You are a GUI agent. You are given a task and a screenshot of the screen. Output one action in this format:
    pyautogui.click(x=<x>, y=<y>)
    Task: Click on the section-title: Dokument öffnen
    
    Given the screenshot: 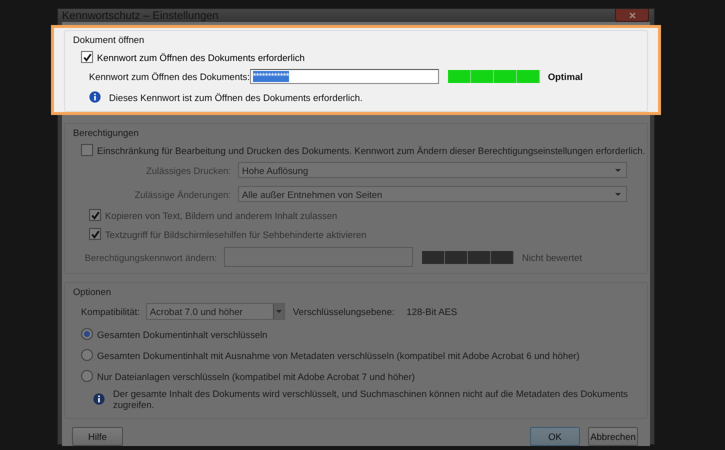 What is the action you would take?
    pyautogui.click(x=109, y=39)
    